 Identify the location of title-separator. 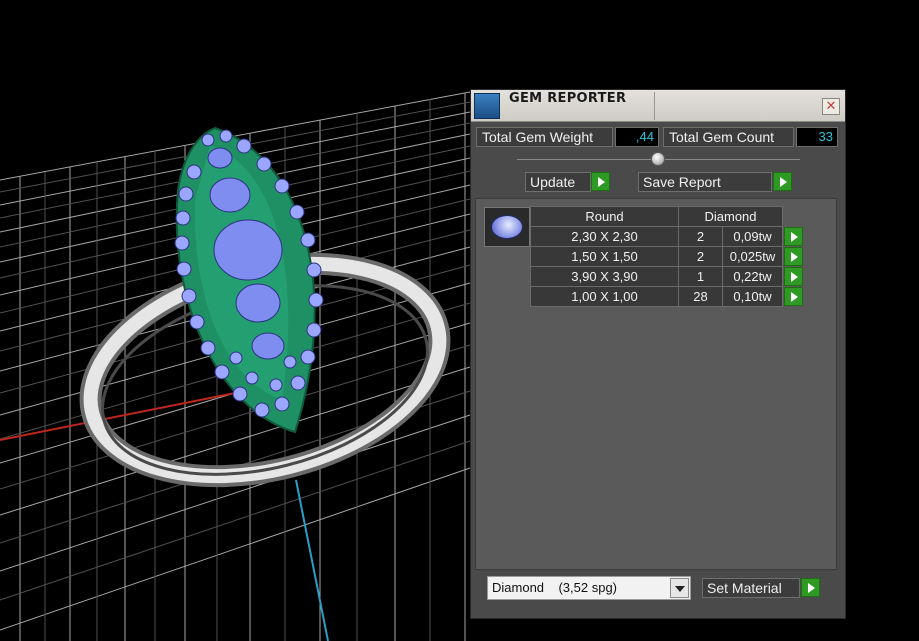
(654, 106).